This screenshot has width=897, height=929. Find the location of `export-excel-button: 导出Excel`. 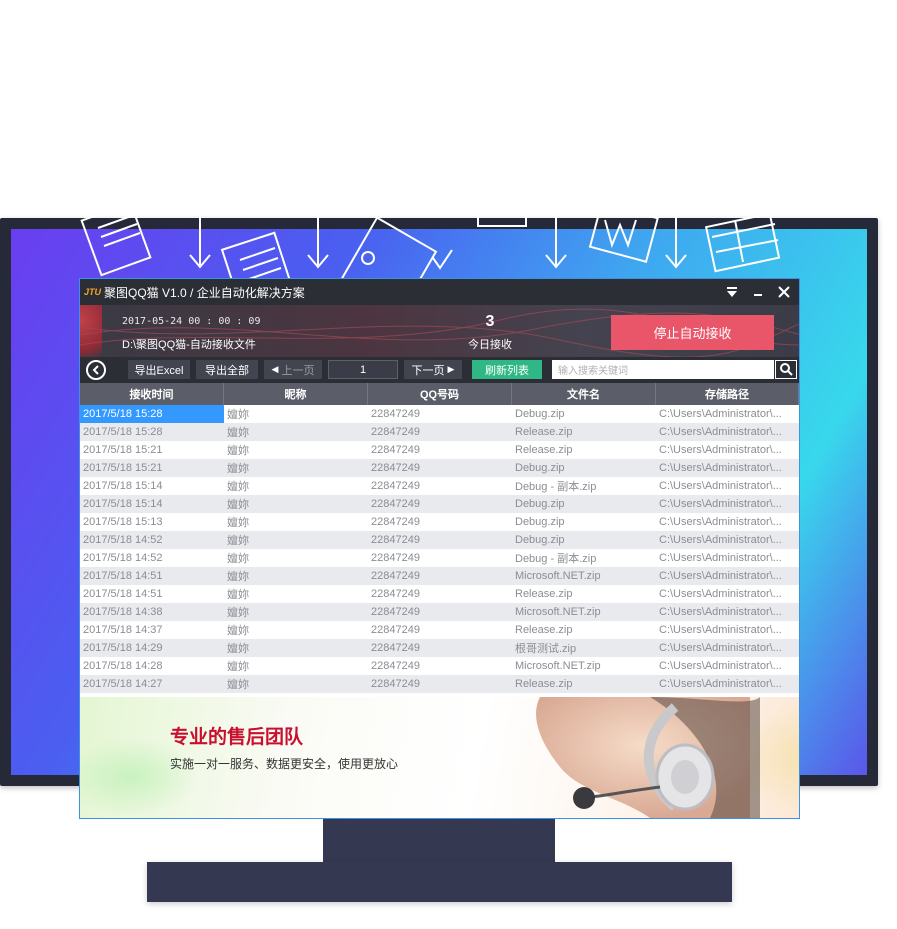

export-excel-button: 导出Excel is located at coordinates (159, 369).